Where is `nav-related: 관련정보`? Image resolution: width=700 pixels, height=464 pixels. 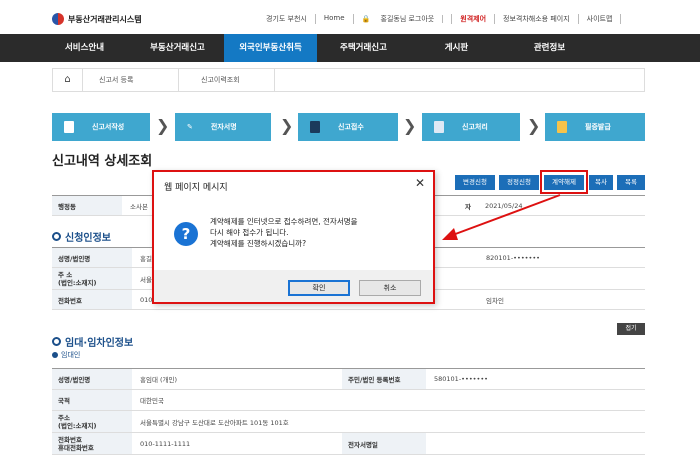
nav-related: 관련정보 is located at coordinates (549, 48).